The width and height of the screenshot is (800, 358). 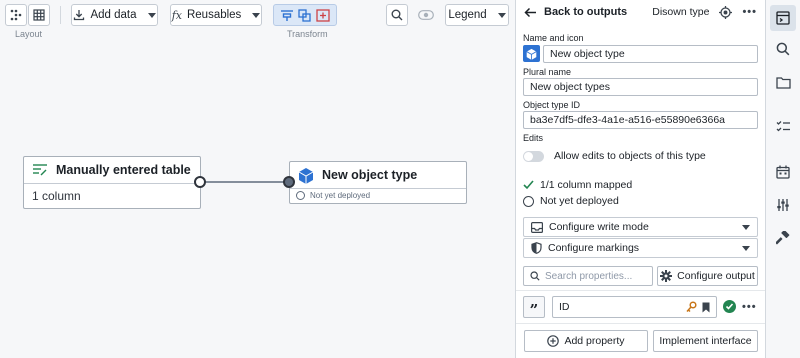 I want to click on source-node: Manually entered table 1 column, so click(x=112, y=182).